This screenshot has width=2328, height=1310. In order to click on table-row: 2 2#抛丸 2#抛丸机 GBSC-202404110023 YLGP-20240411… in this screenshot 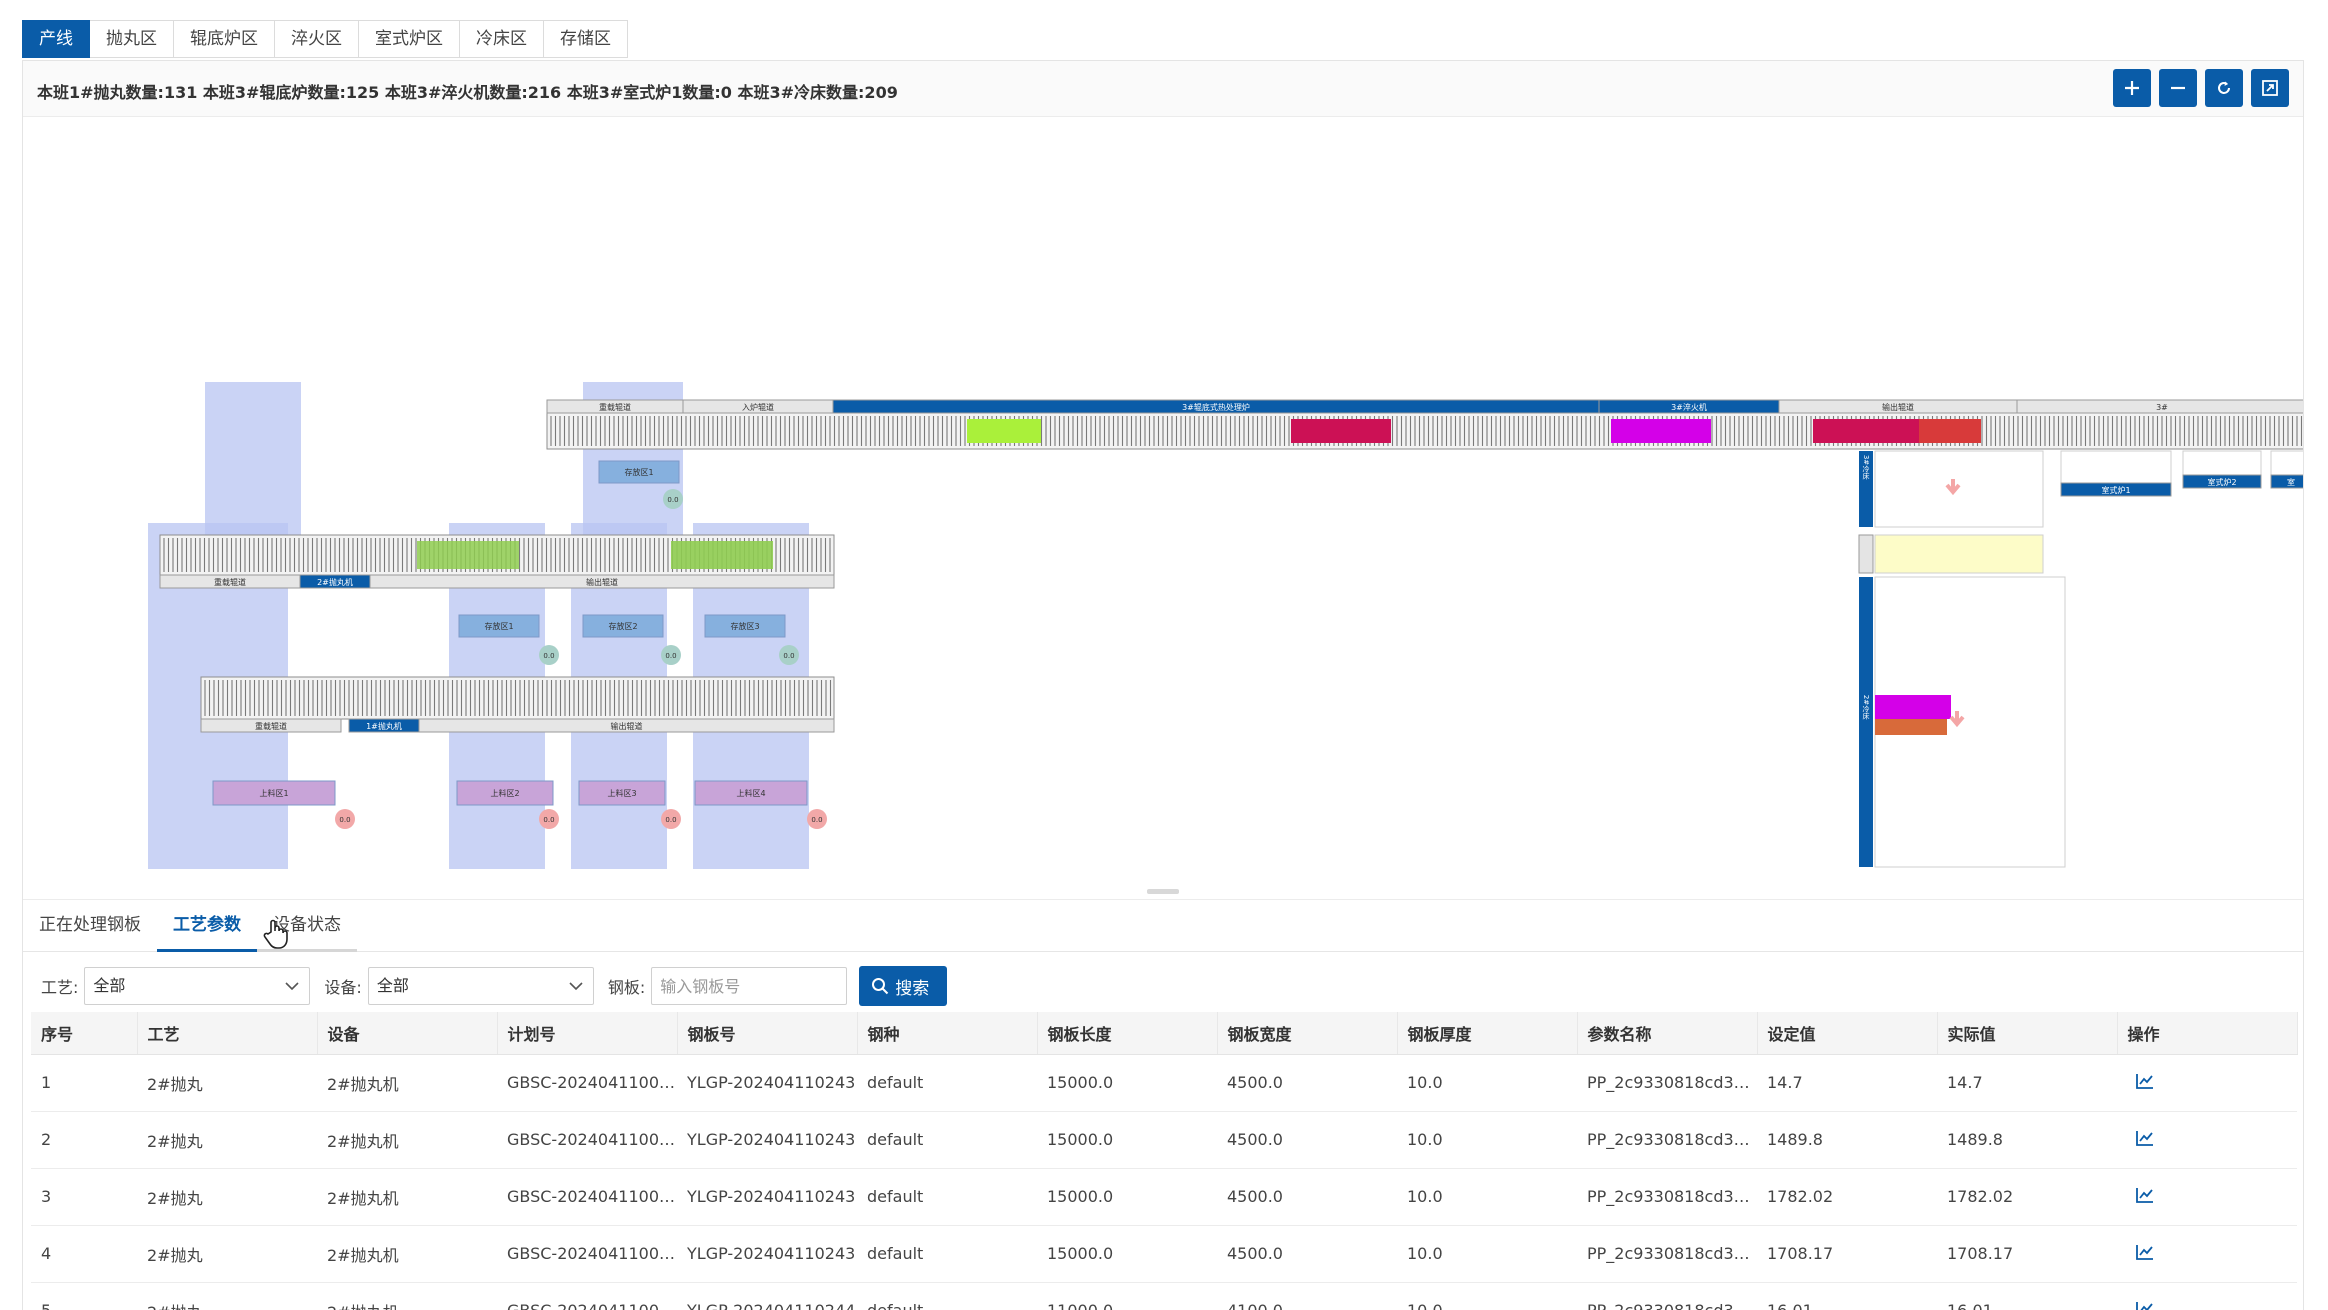, I will do `click(1164, 1140)`.